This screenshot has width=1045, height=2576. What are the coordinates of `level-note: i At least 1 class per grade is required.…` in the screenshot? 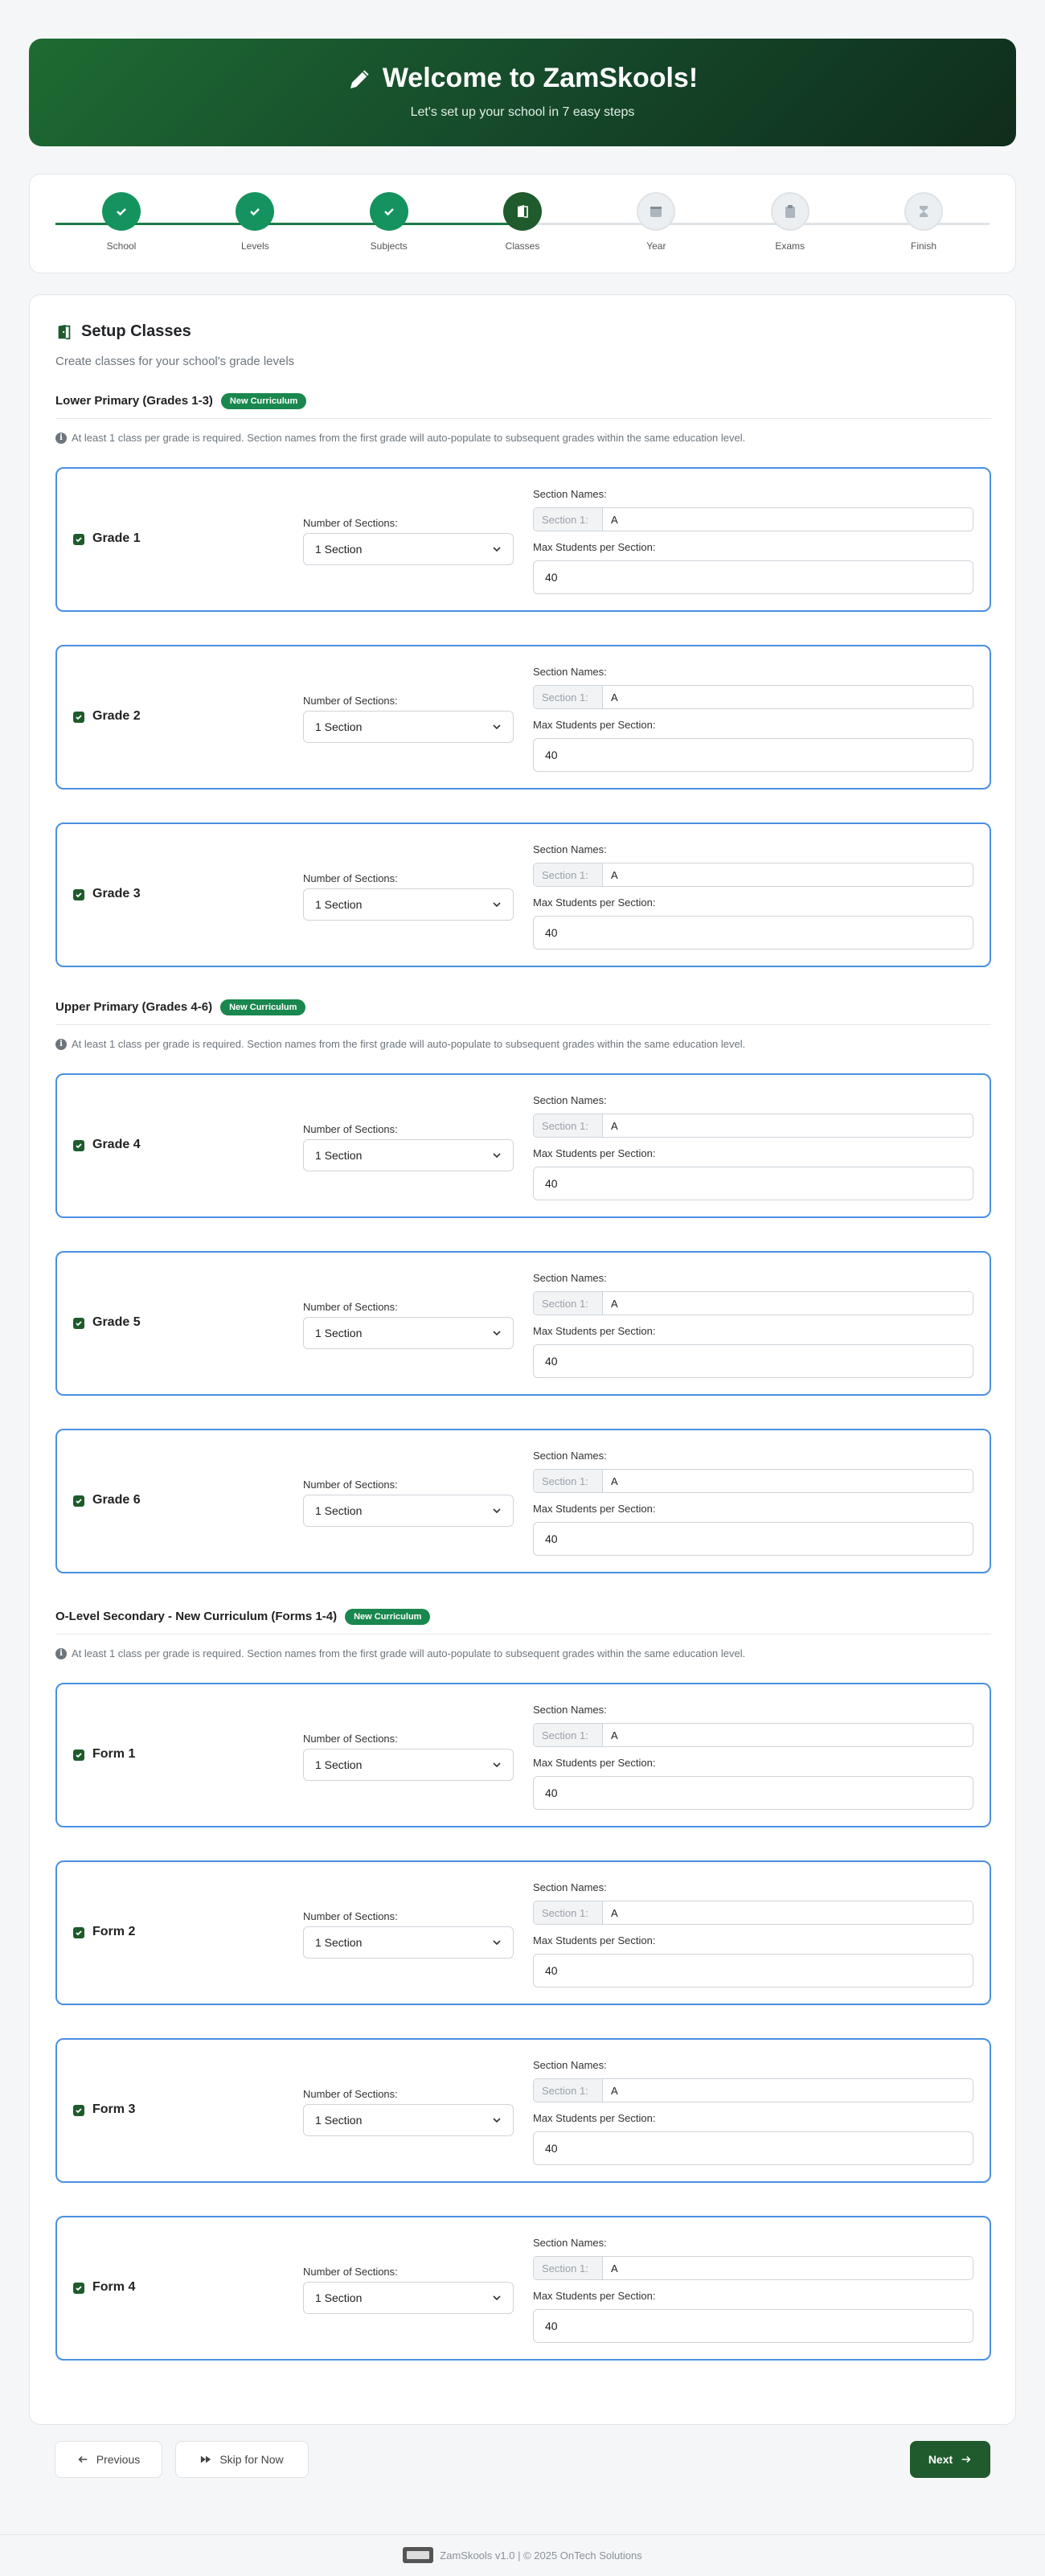 It's located at (523, 1044).